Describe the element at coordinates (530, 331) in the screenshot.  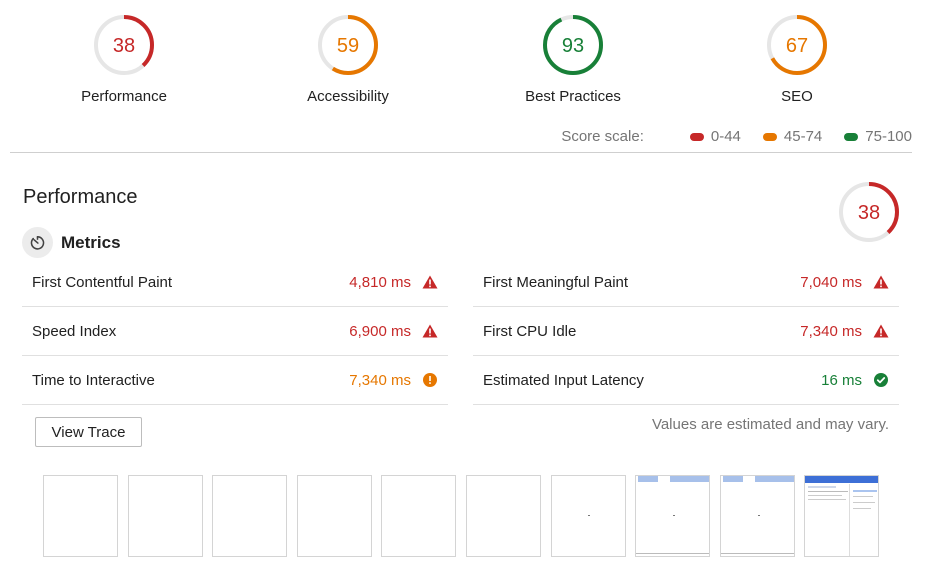
I see `metric-name: First CPU Idle` at that location.